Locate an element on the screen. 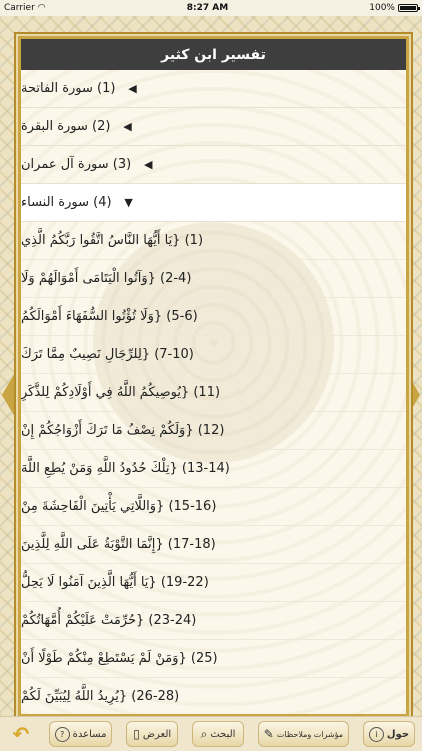 This screenshot has width=422, height=751. surah-label: (3) سورة آل عمران is located at coordinates (76, 164).